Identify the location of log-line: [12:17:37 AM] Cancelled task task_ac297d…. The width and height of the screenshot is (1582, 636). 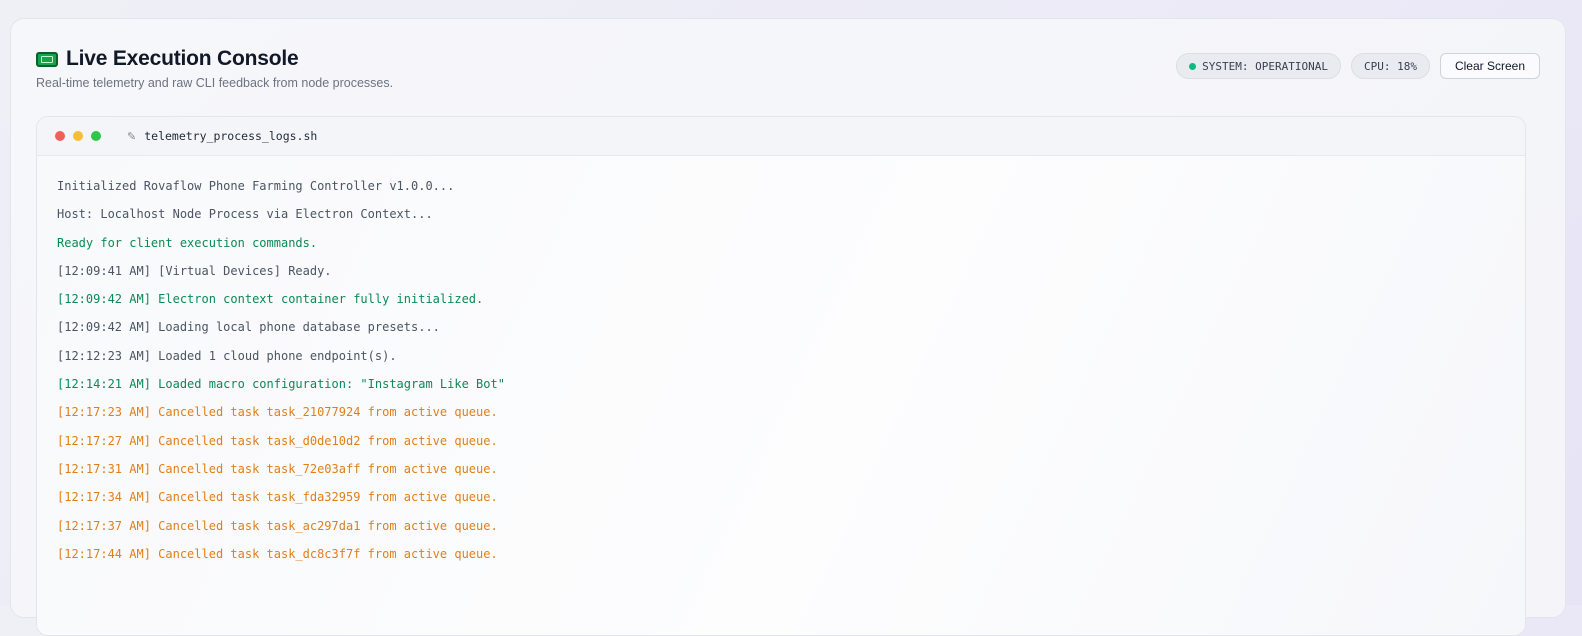
(277, 525).